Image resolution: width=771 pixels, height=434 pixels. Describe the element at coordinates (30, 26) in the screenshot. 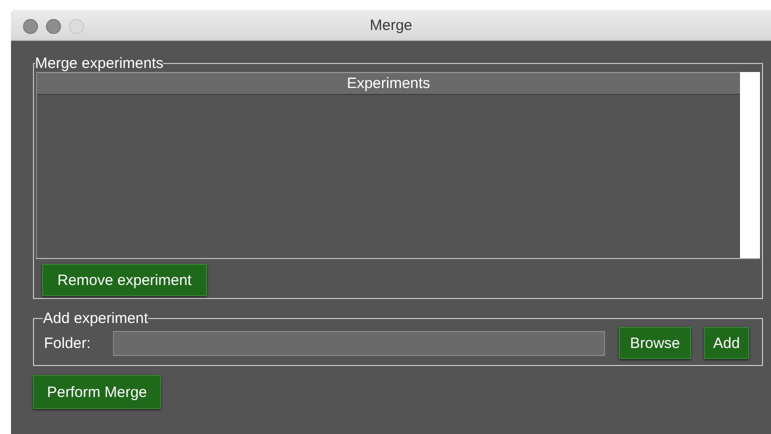

I see `close-icon` at that location.